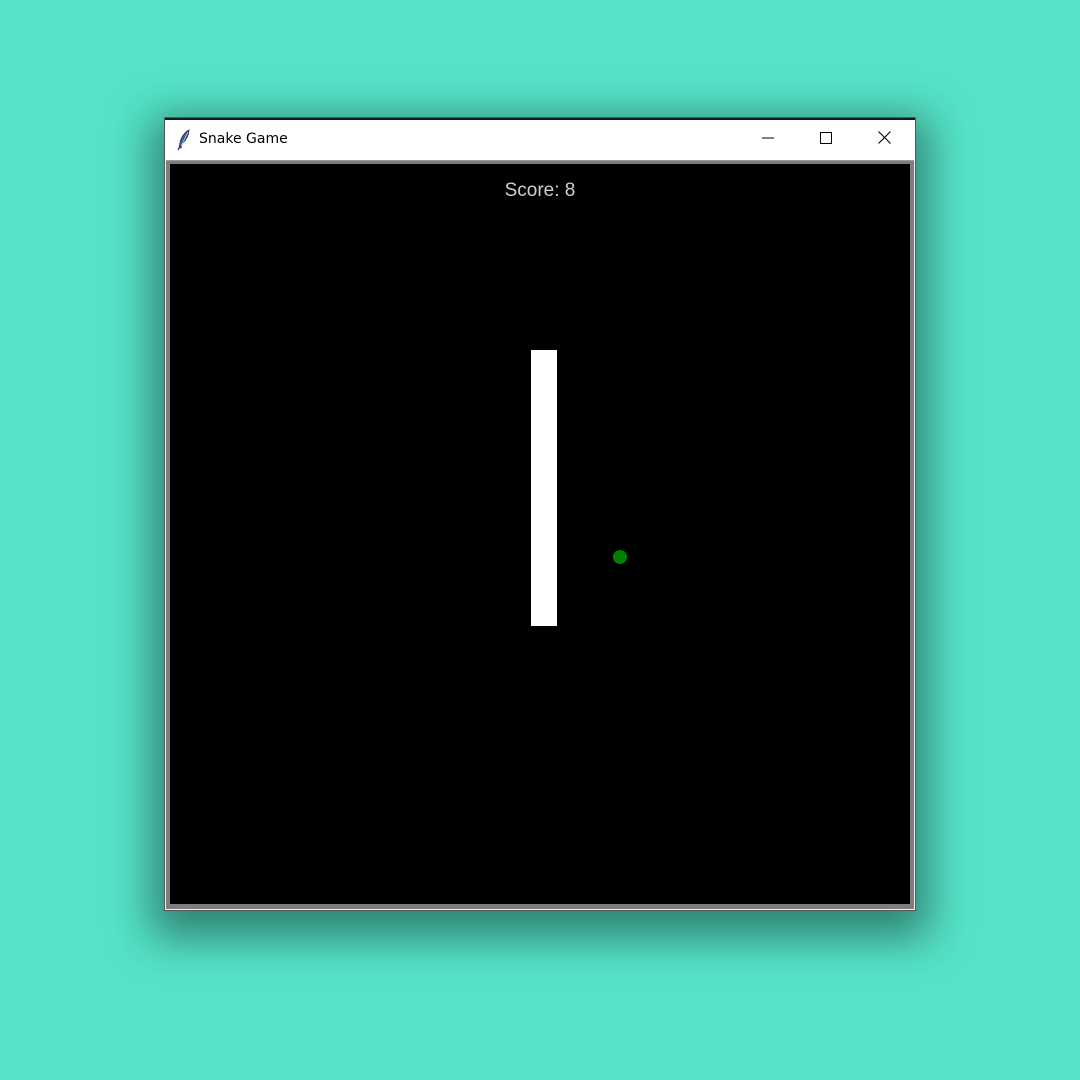 The height and width of the screenshot is (1080, 1080). Describe the element at coordinates (243, 139) in the screenshot. I see `window-title: Snake Game` at that location.